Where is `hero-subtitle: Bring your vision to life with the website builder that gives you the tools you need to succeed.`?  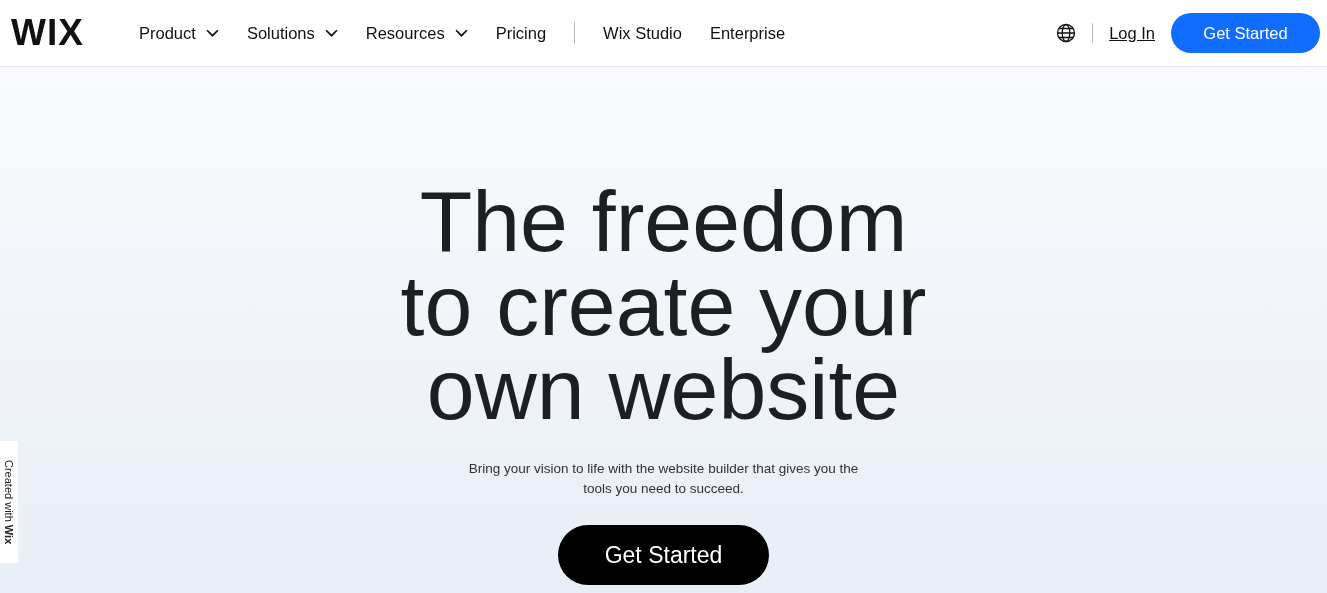
hero-subtitle: Bring your vision to life with the website builder that gives you the tools you need to succeed. is located at coordinates (663, 479).